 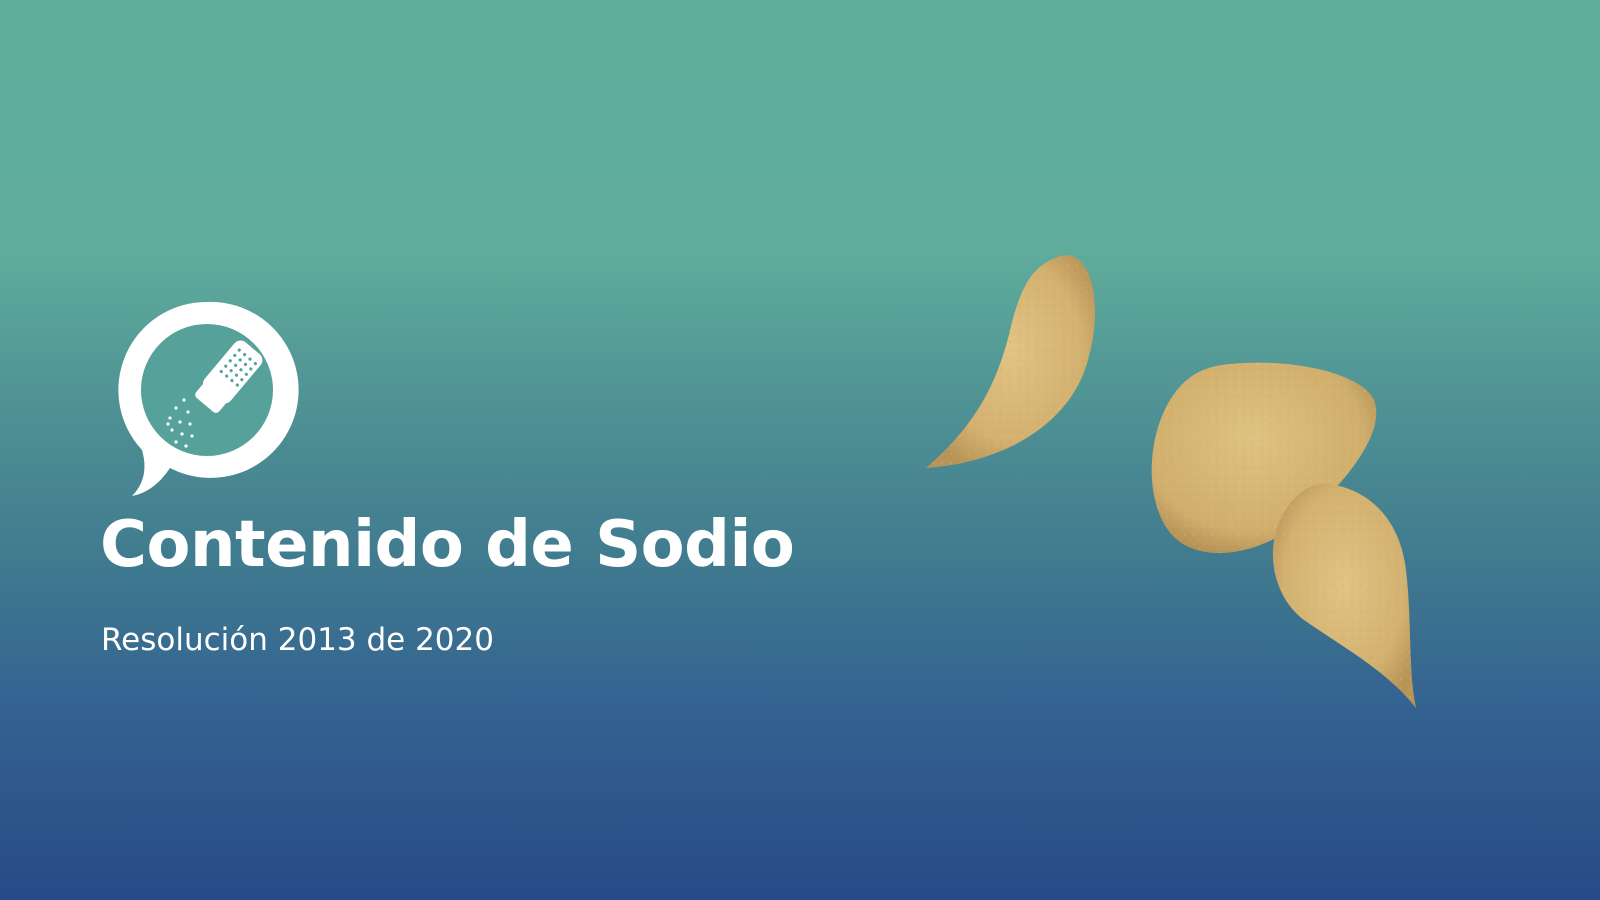 What do you see at coordinates (208, 398) in the screenshot?
I see `salt-shaker-speech-bubble-icon` at bounding box center [208, 398].